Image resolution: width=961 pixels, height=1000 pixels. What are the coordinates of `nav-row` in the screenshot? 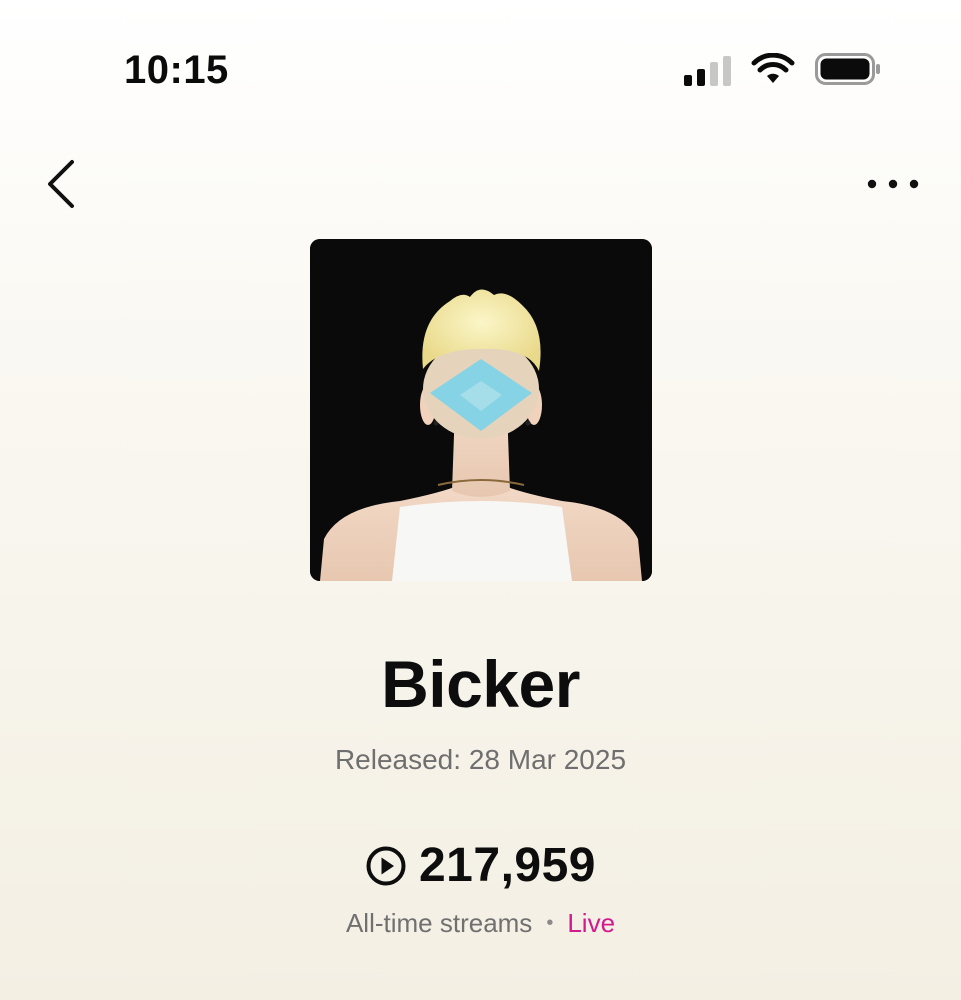 It's located at (480, 185).